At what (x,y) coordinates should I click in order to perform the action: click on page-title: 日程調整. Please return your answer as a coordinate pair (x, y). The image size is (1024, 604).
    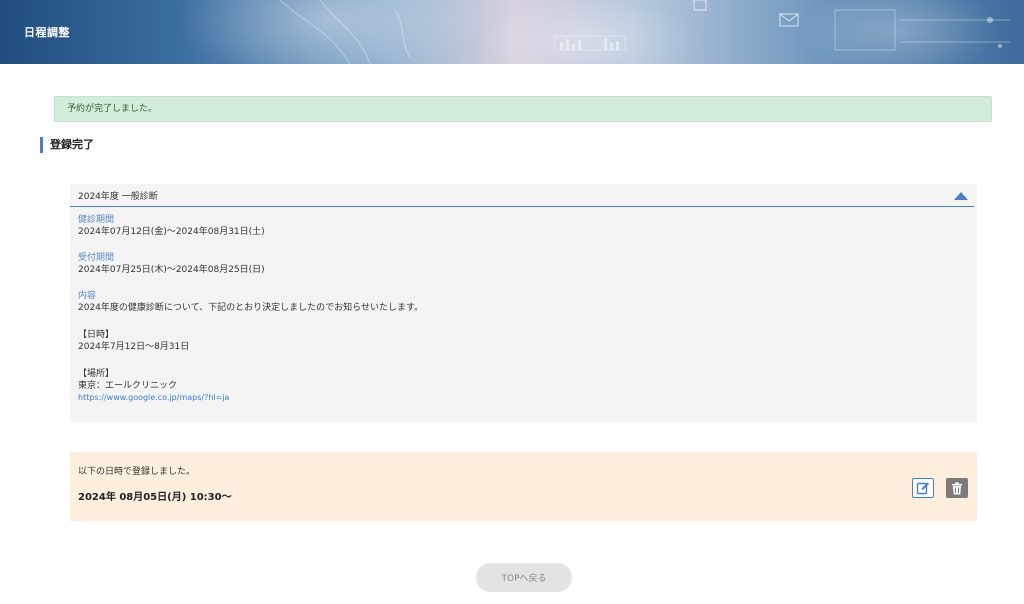
    Looking at the image, I should click on (47, 32).